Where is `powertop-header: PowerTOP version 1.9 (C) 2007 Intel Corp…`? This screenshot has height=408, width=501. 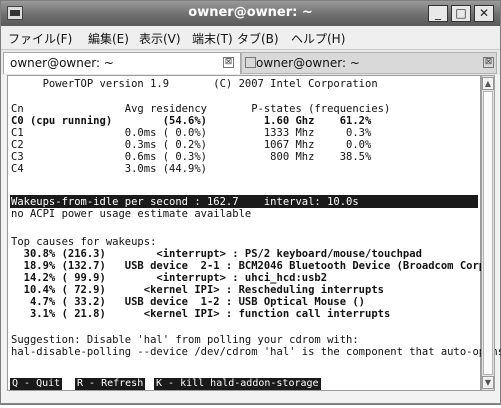 powertop-header: PowerTOP version 1.9 (C) 2007 Intel Corp… is located at coordinates (194, 84).